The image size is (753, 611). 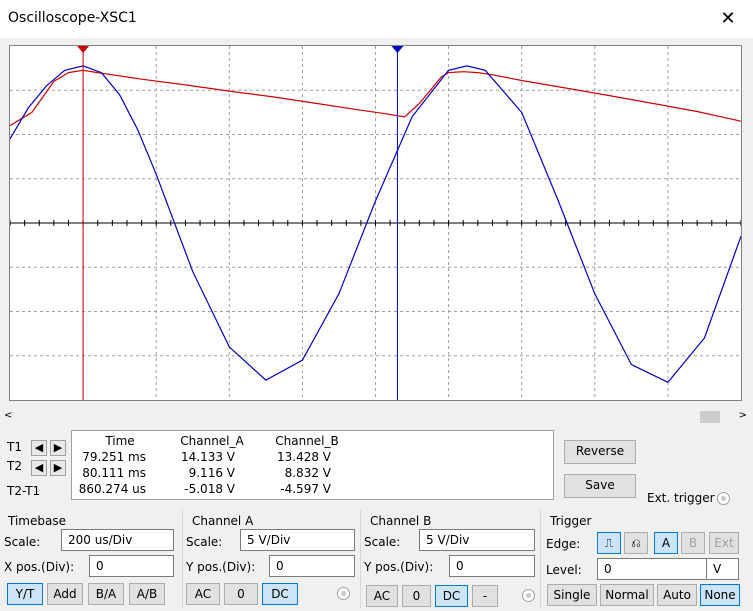 I want to click on channel-a-scale-label: Scale:, so click(x=204, y=542).